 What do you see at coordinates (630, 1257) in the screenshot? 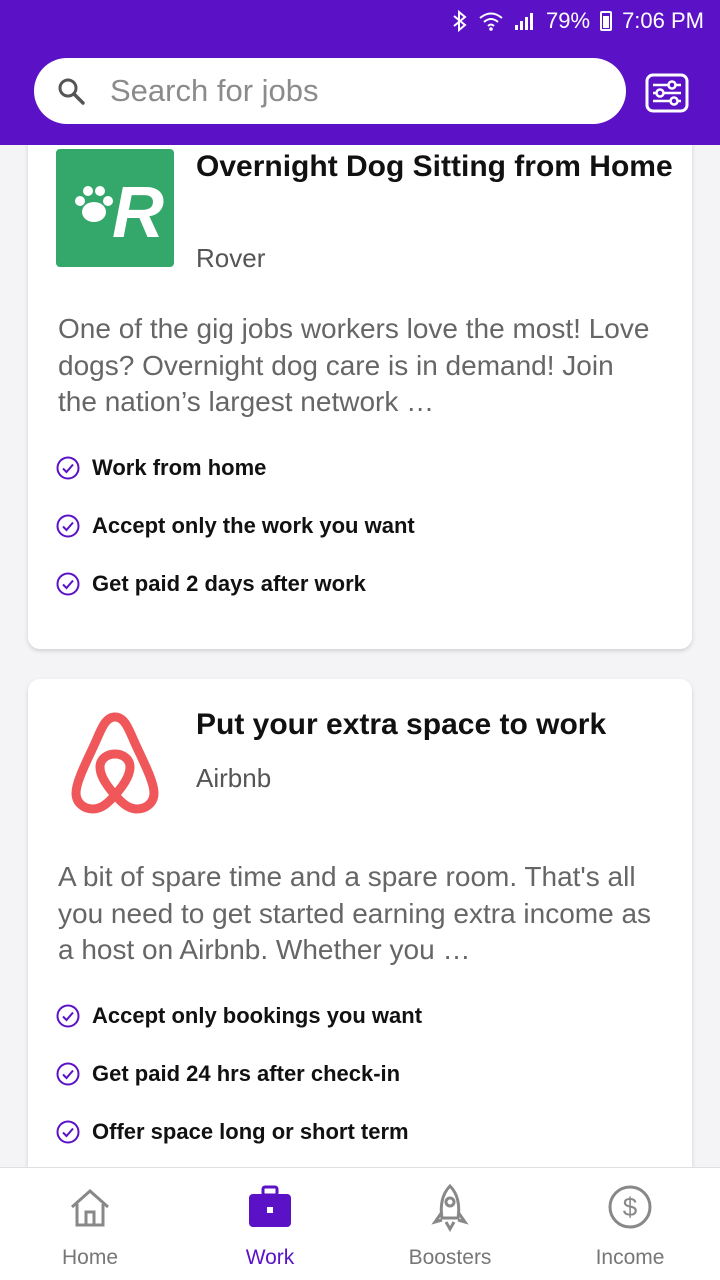
I see `nav-label: Income` at bounding box center [630, 1257].